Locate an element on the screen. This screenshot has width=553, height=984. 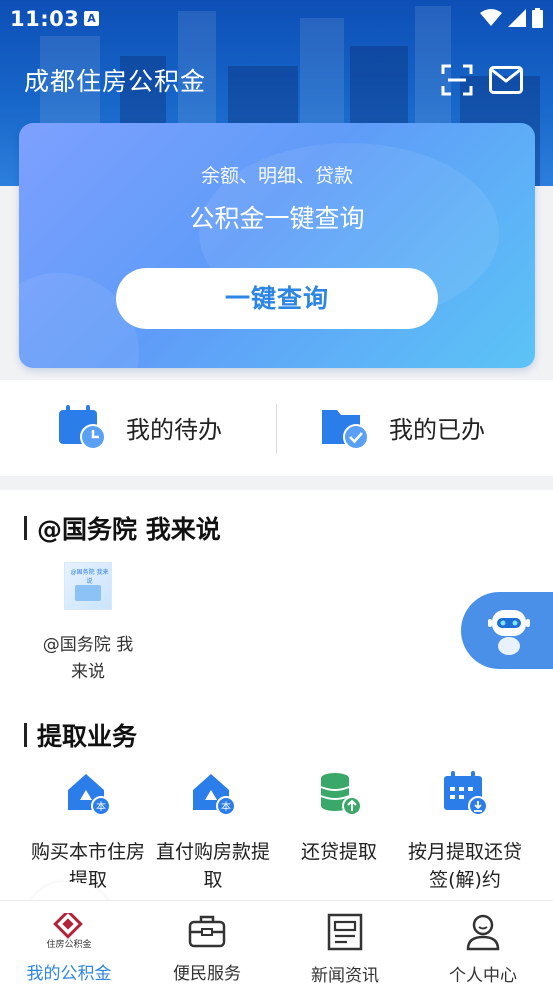
gov-feedback-label-line2: 来说 is located at coordinates (88, 672).